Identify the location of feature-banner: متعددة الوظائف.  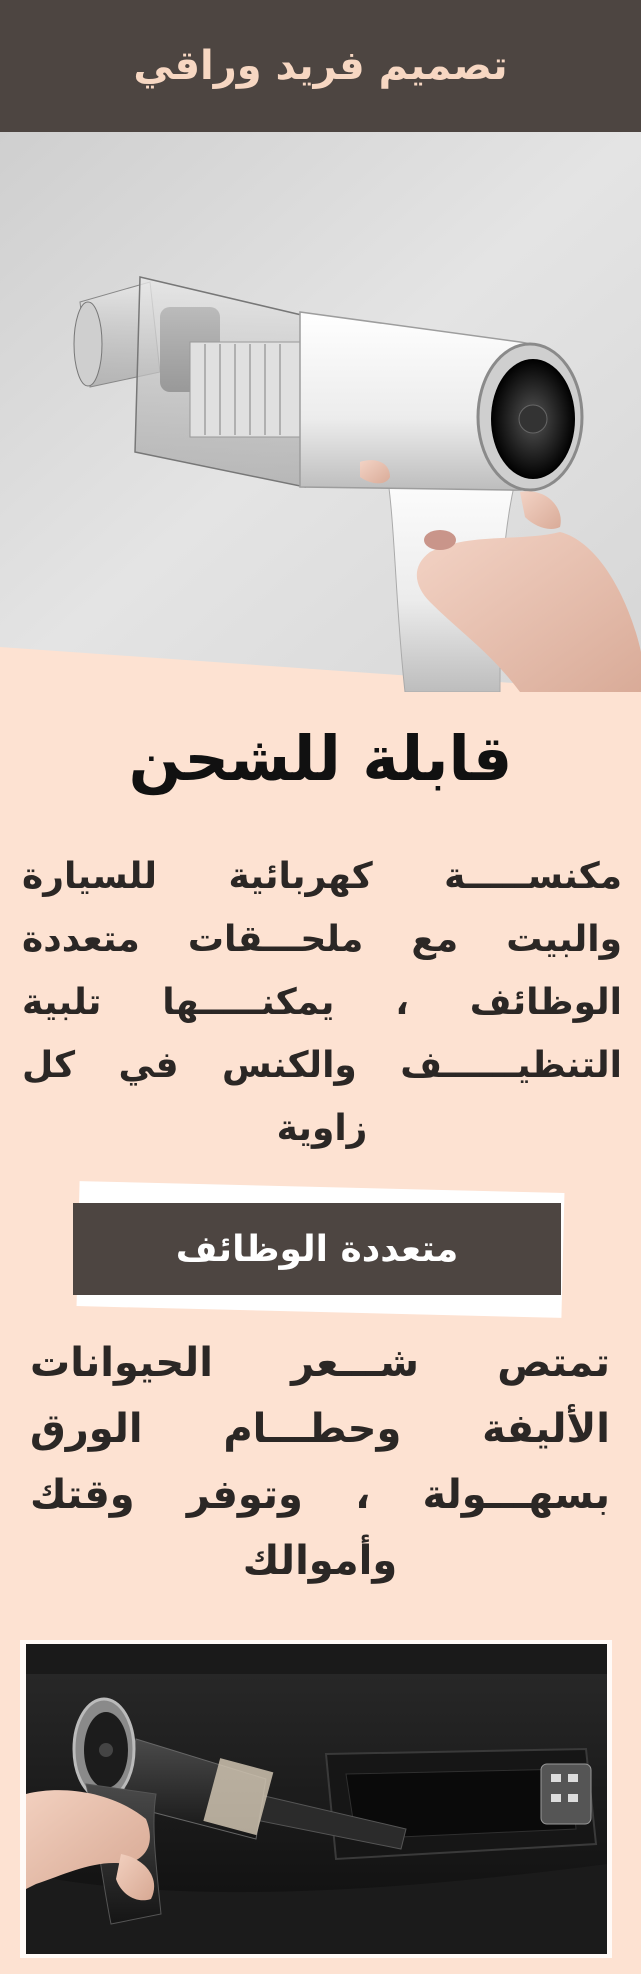
(317, 1249).